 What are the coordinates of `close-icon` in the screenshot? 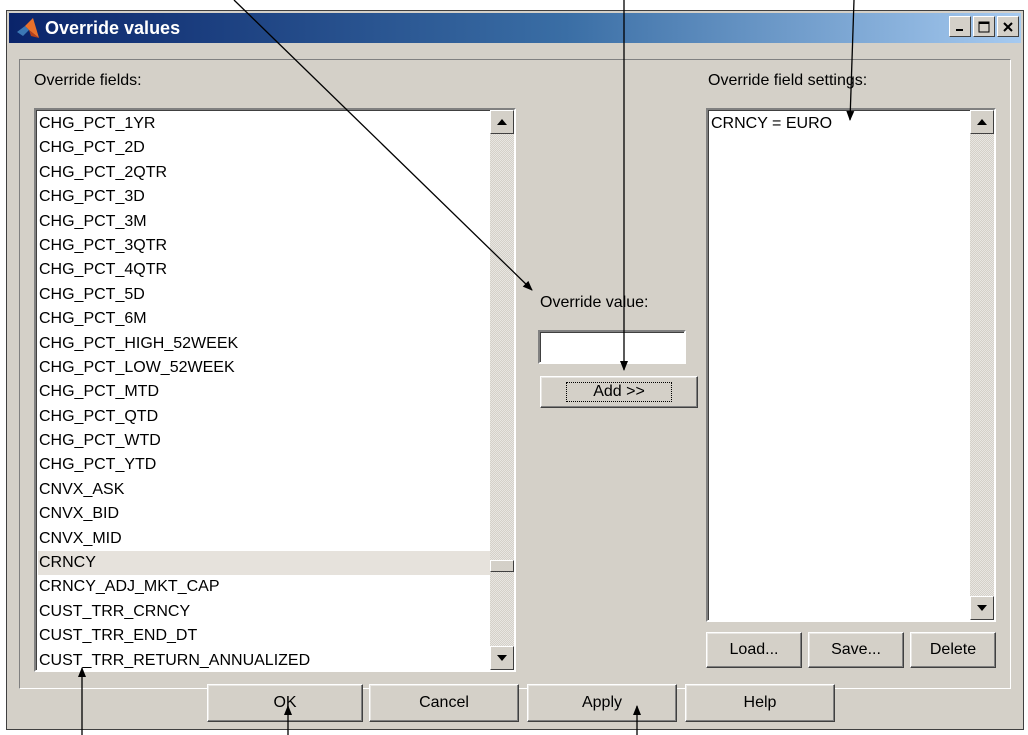 It's located at (1008, 26).